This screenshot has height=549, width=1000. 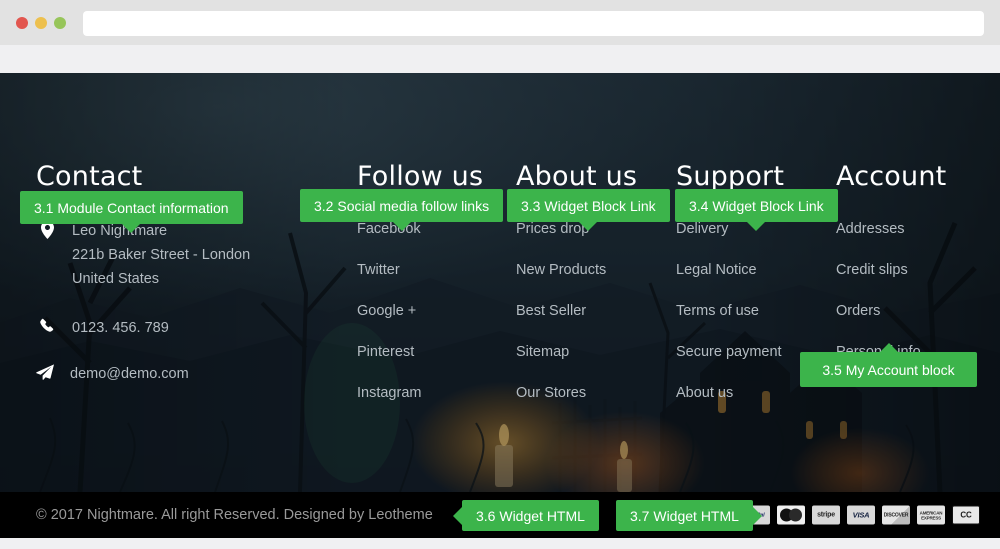 I want to click on link-orders: Orders, so click(x=858, y=311).